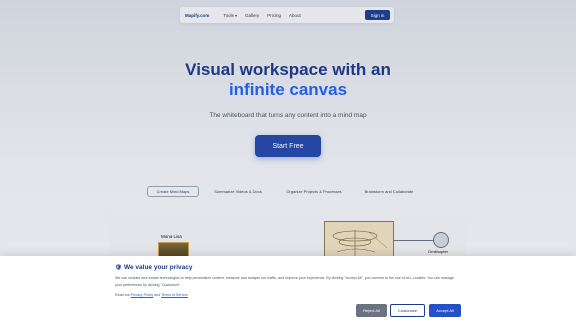  Describe the element at coordinates (157, 295) in the screenshot. I see `and-text: and` at that location.